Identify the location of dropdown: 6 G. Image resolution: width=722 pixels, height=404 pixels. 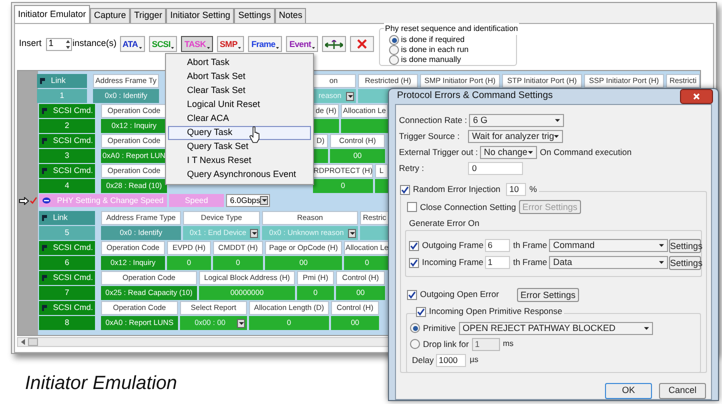
(516, 120).